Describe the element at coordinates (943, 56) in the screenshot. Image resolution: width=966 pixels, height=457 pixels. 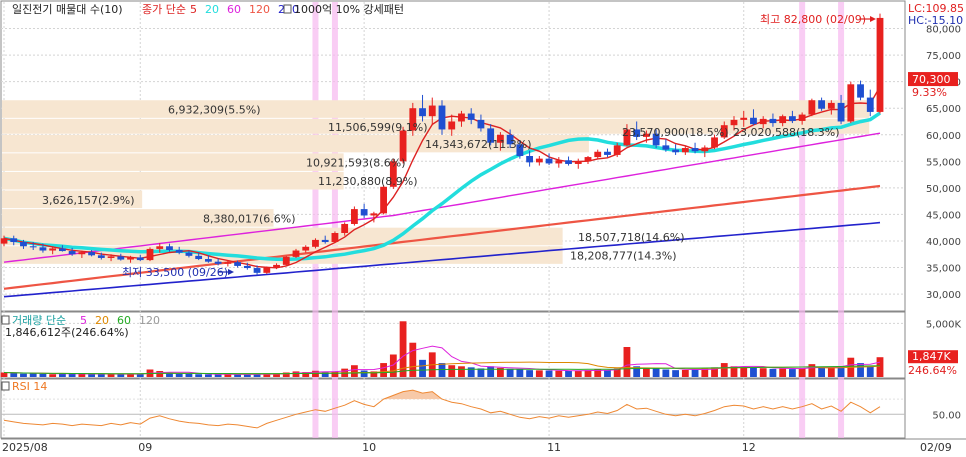
I see `y-tick-label: 75,000` at that location.